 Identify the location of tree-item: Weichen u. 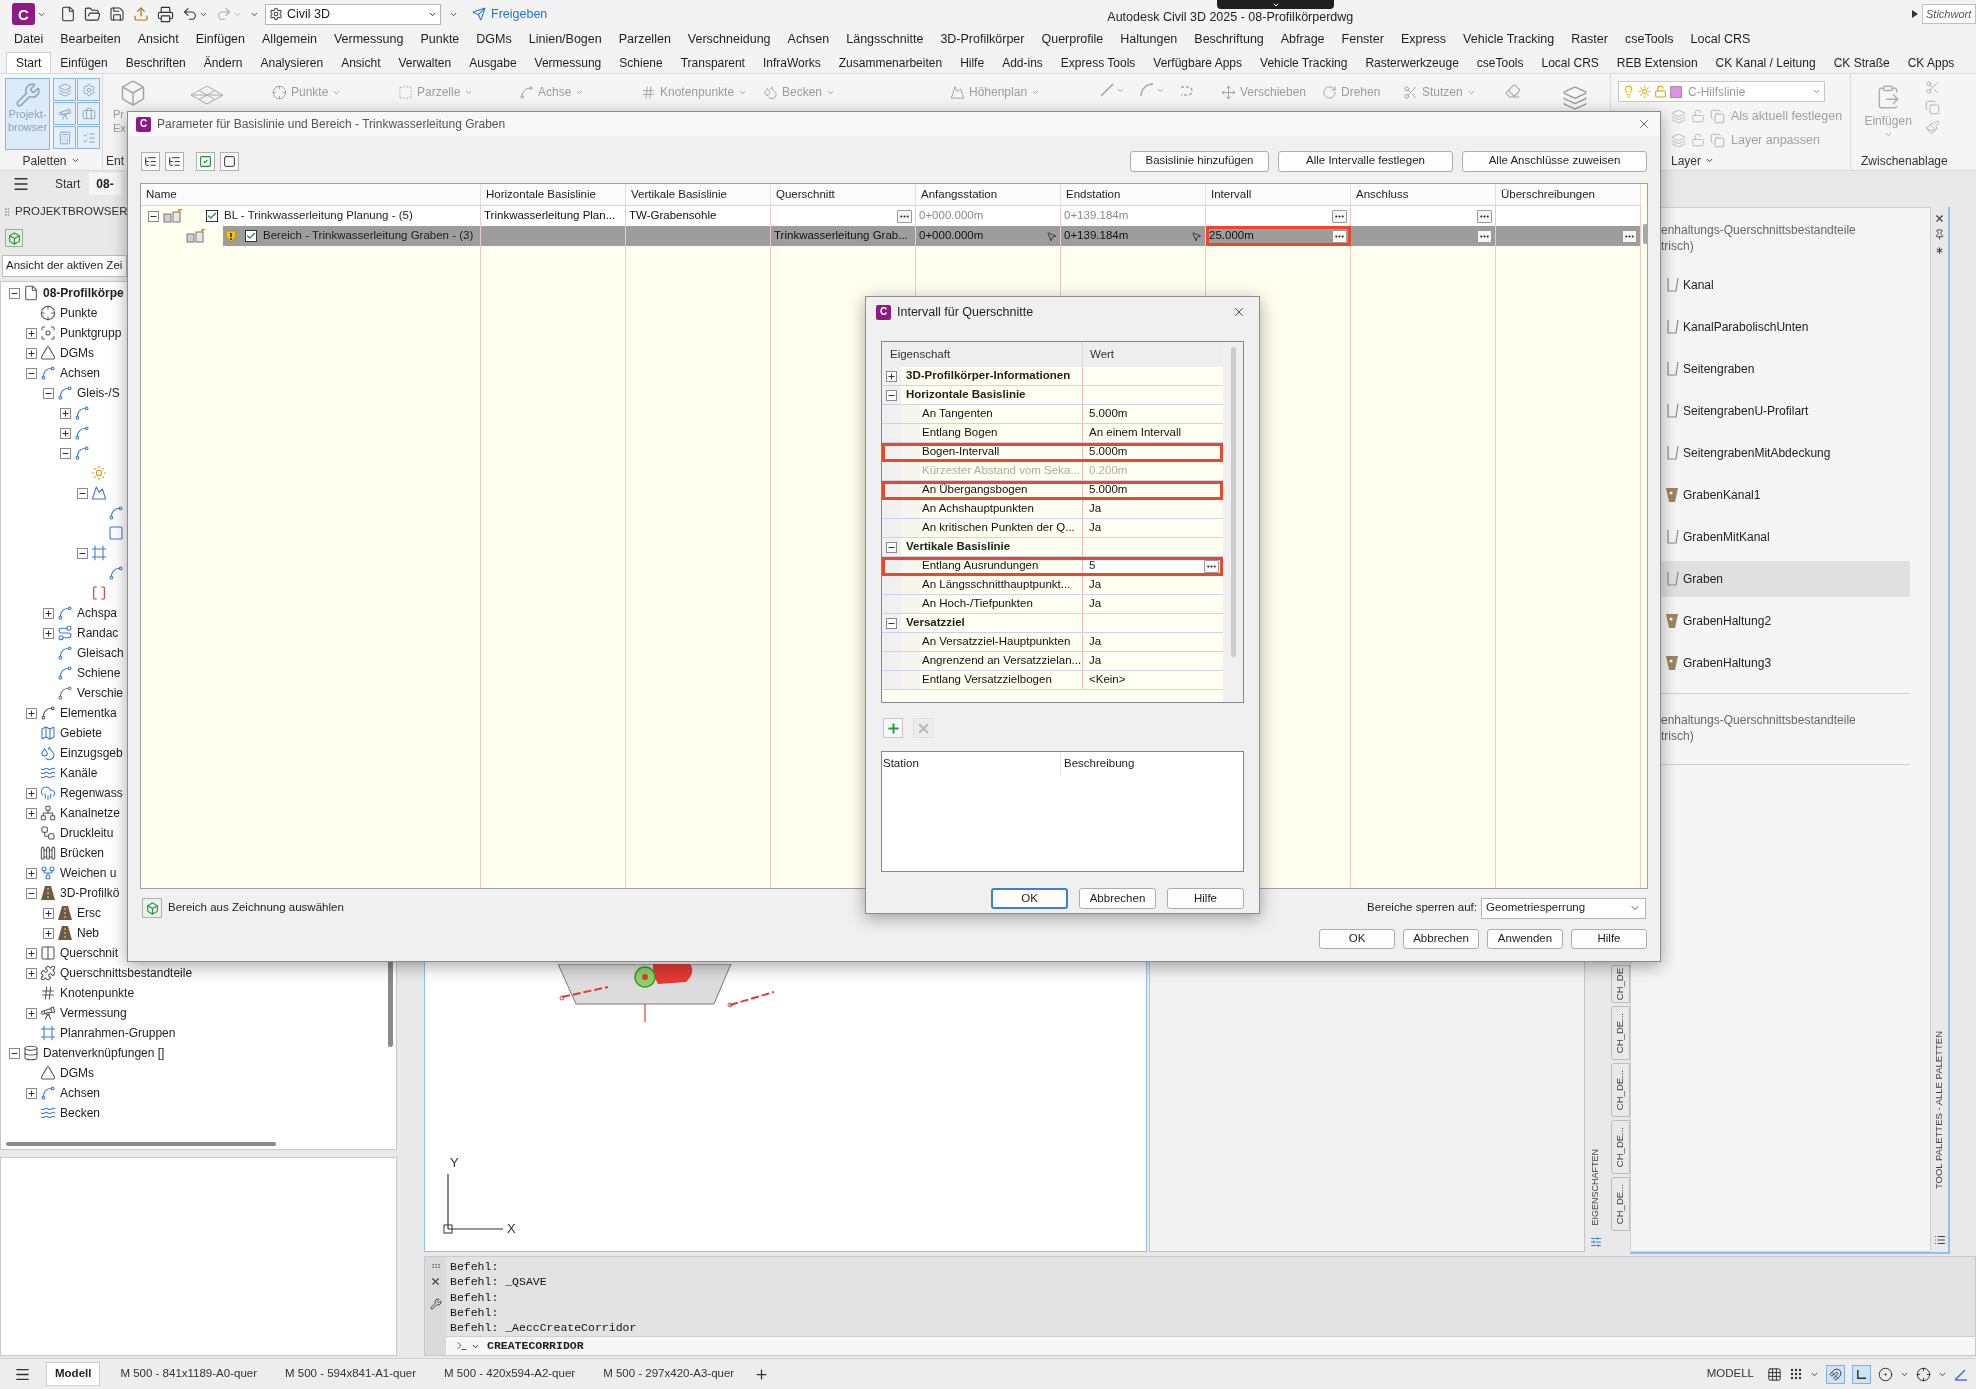
(88, 873).